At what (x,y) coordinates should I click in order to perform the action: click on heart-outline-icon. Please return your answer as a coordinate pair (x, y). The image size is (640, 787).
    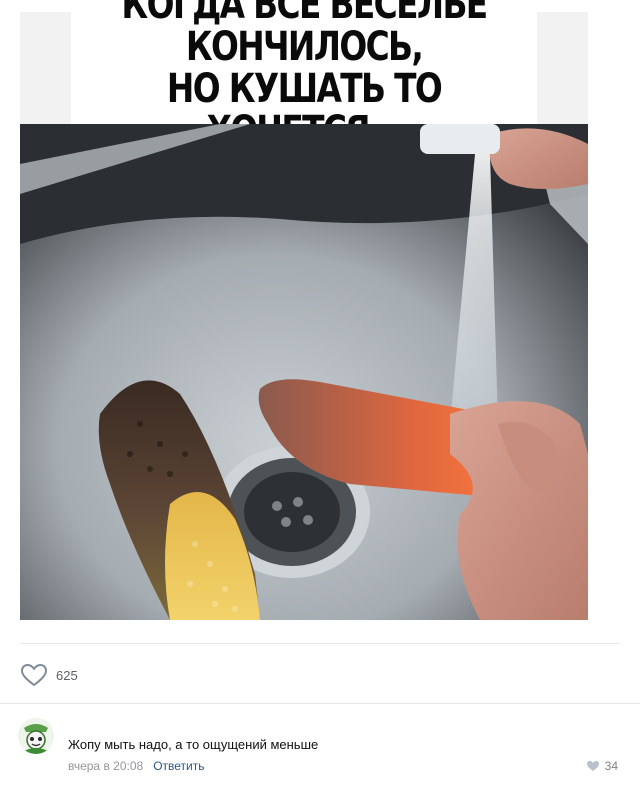
    Looking at the image, I should click on (34, 675).